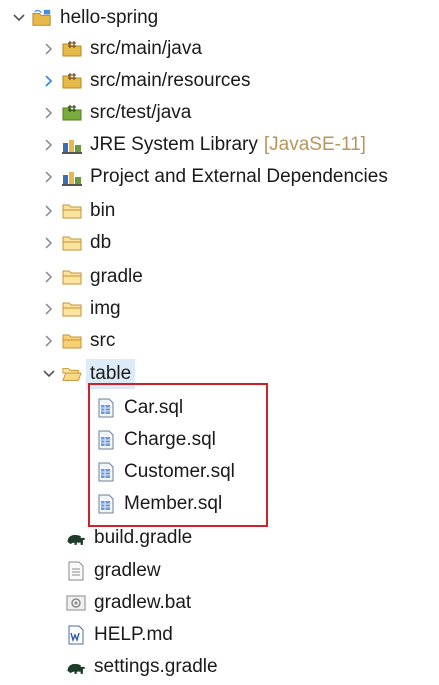  I want to click on tree-label: img, so click(105, 308).